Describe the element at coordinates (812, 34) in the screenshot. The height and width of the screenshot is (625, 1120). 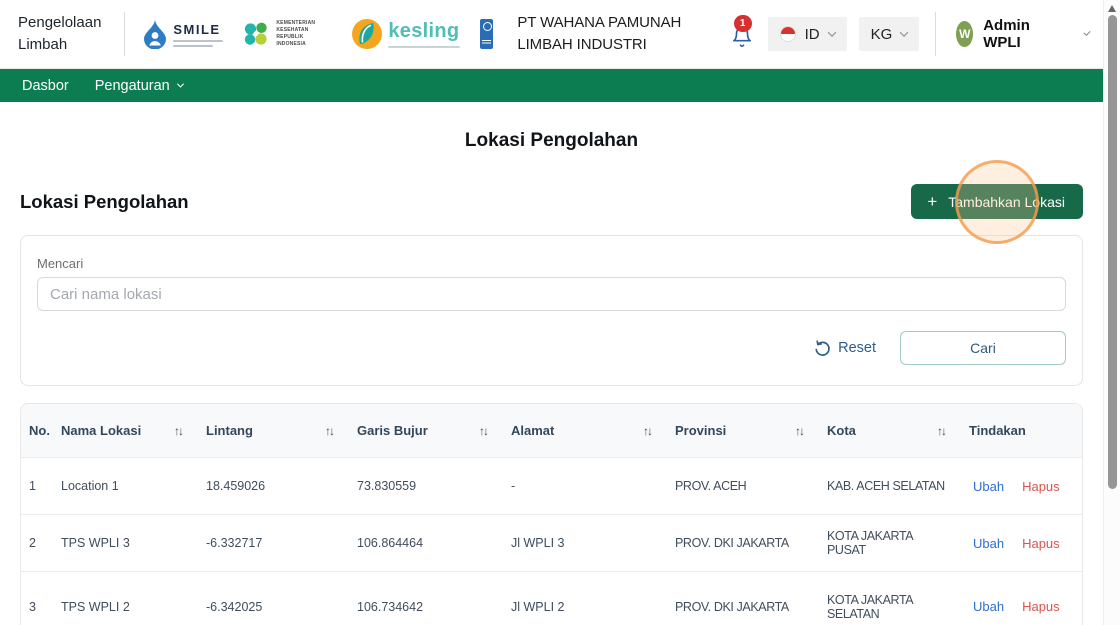
I see `language-code: ID` at that location.